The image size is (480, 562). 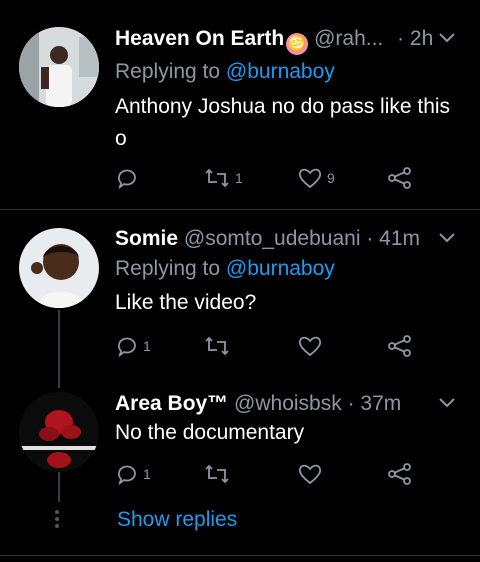 I want to click on timestamp: · 41m, so click(x=393, y=238).